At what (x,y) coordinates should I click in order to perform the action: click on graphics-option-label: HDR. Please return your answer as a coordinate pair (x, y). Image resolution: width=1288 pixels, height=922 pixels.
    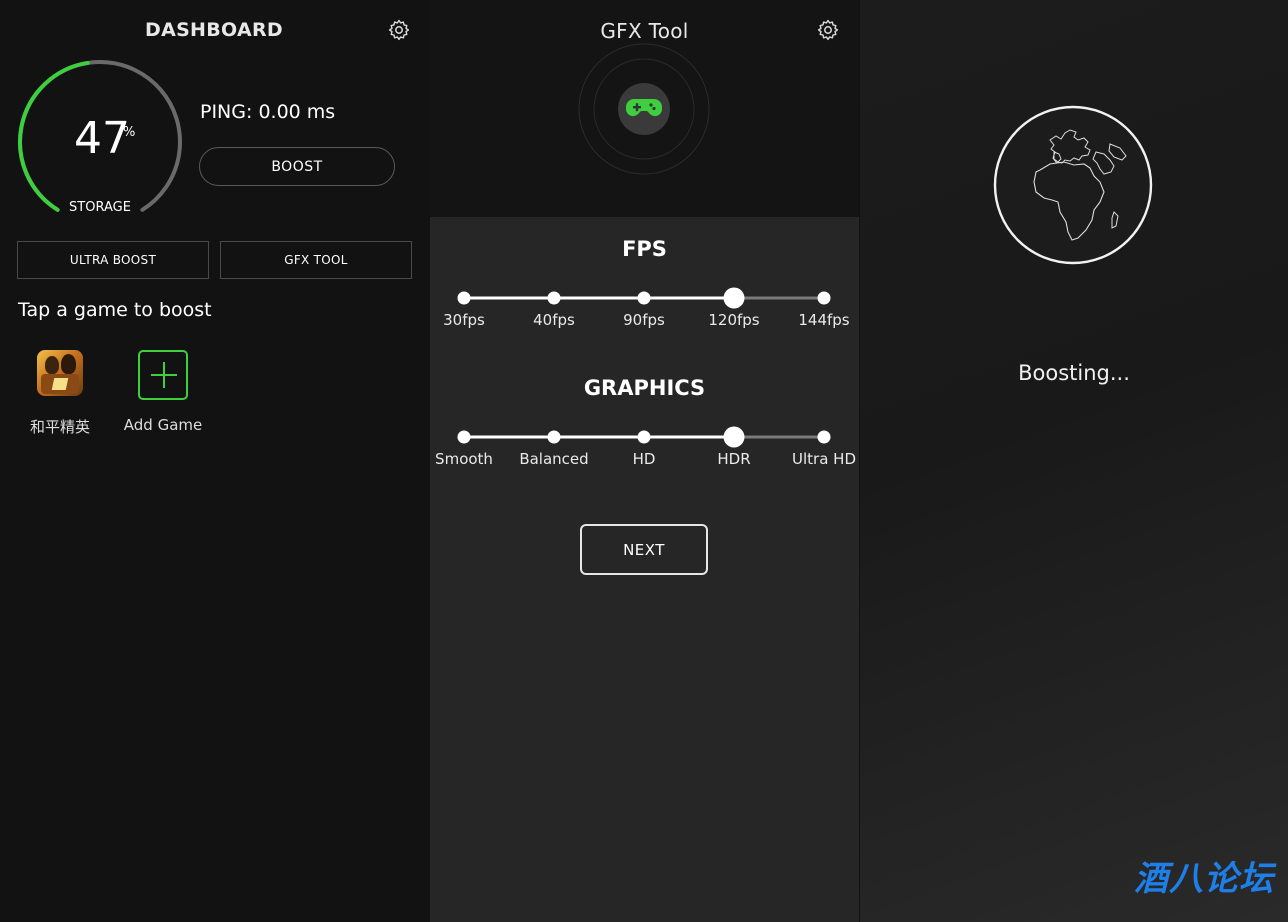
    Looking at the image, I should click on (733, 459).